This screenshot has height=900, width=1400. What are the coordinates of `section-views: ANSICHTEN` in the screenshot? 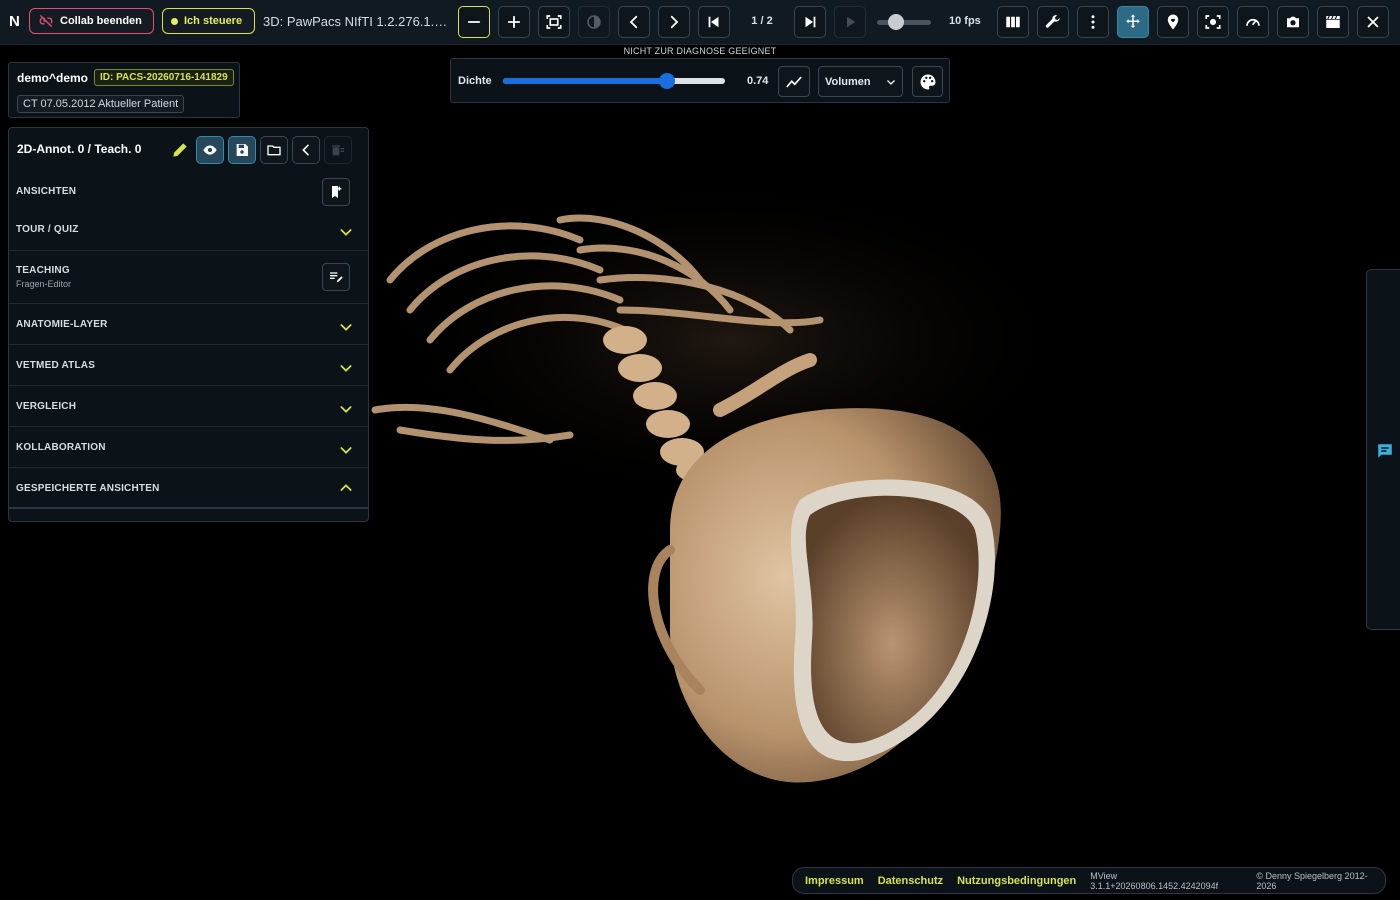 It's located at (188, 192).